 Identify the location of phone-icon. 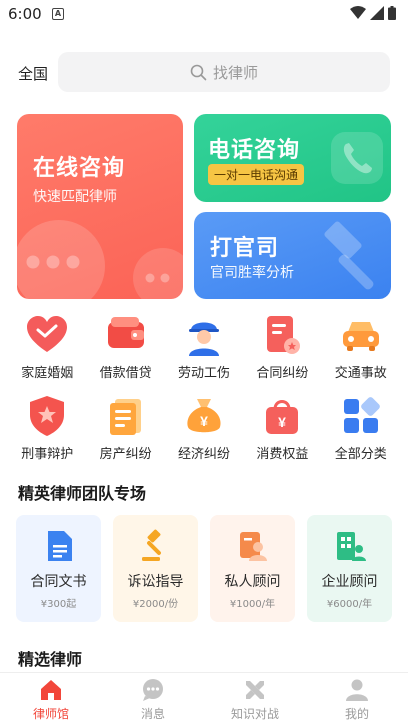
(357, 158).